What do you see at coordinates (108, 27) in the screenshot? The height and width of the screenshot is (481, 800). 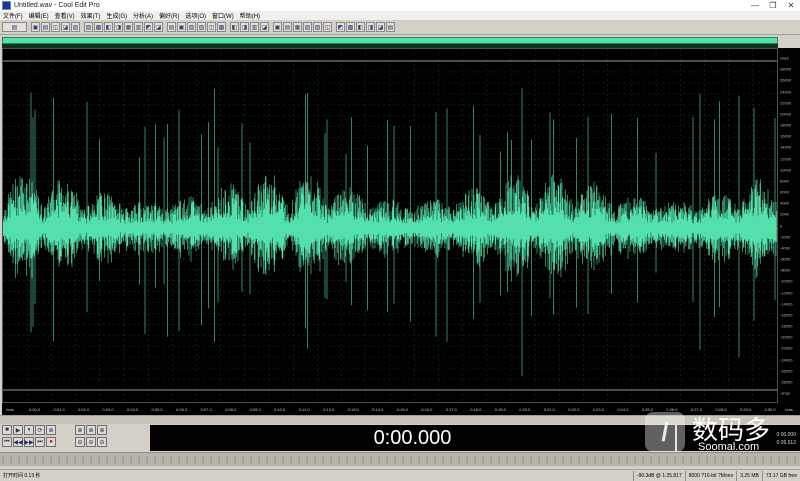 I see `toolbar-button-8: ◧` at bounding box center [108, 27].